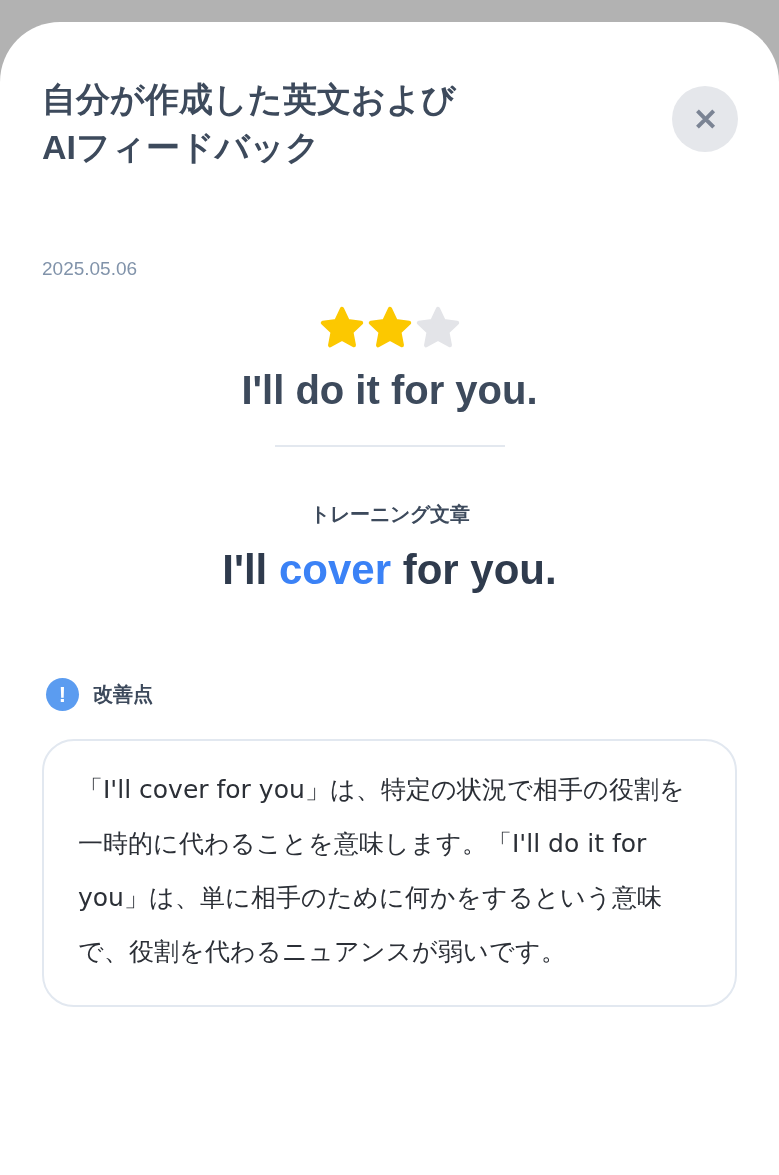  What do you see at coordinates (62, 694) in the screenshot?
I see `info-icon: !` at bounding box center [62, 694].